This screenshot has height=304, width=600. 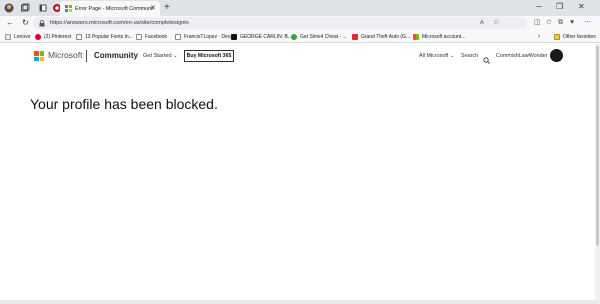 I want to click on new-tab-button: +, so click(x=167, y=7).